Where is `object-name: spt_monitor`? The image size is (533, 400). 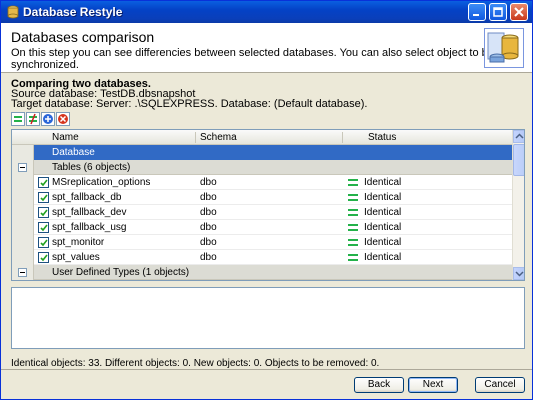
object-name: spt_monitor is located at coordinates (78, 242).